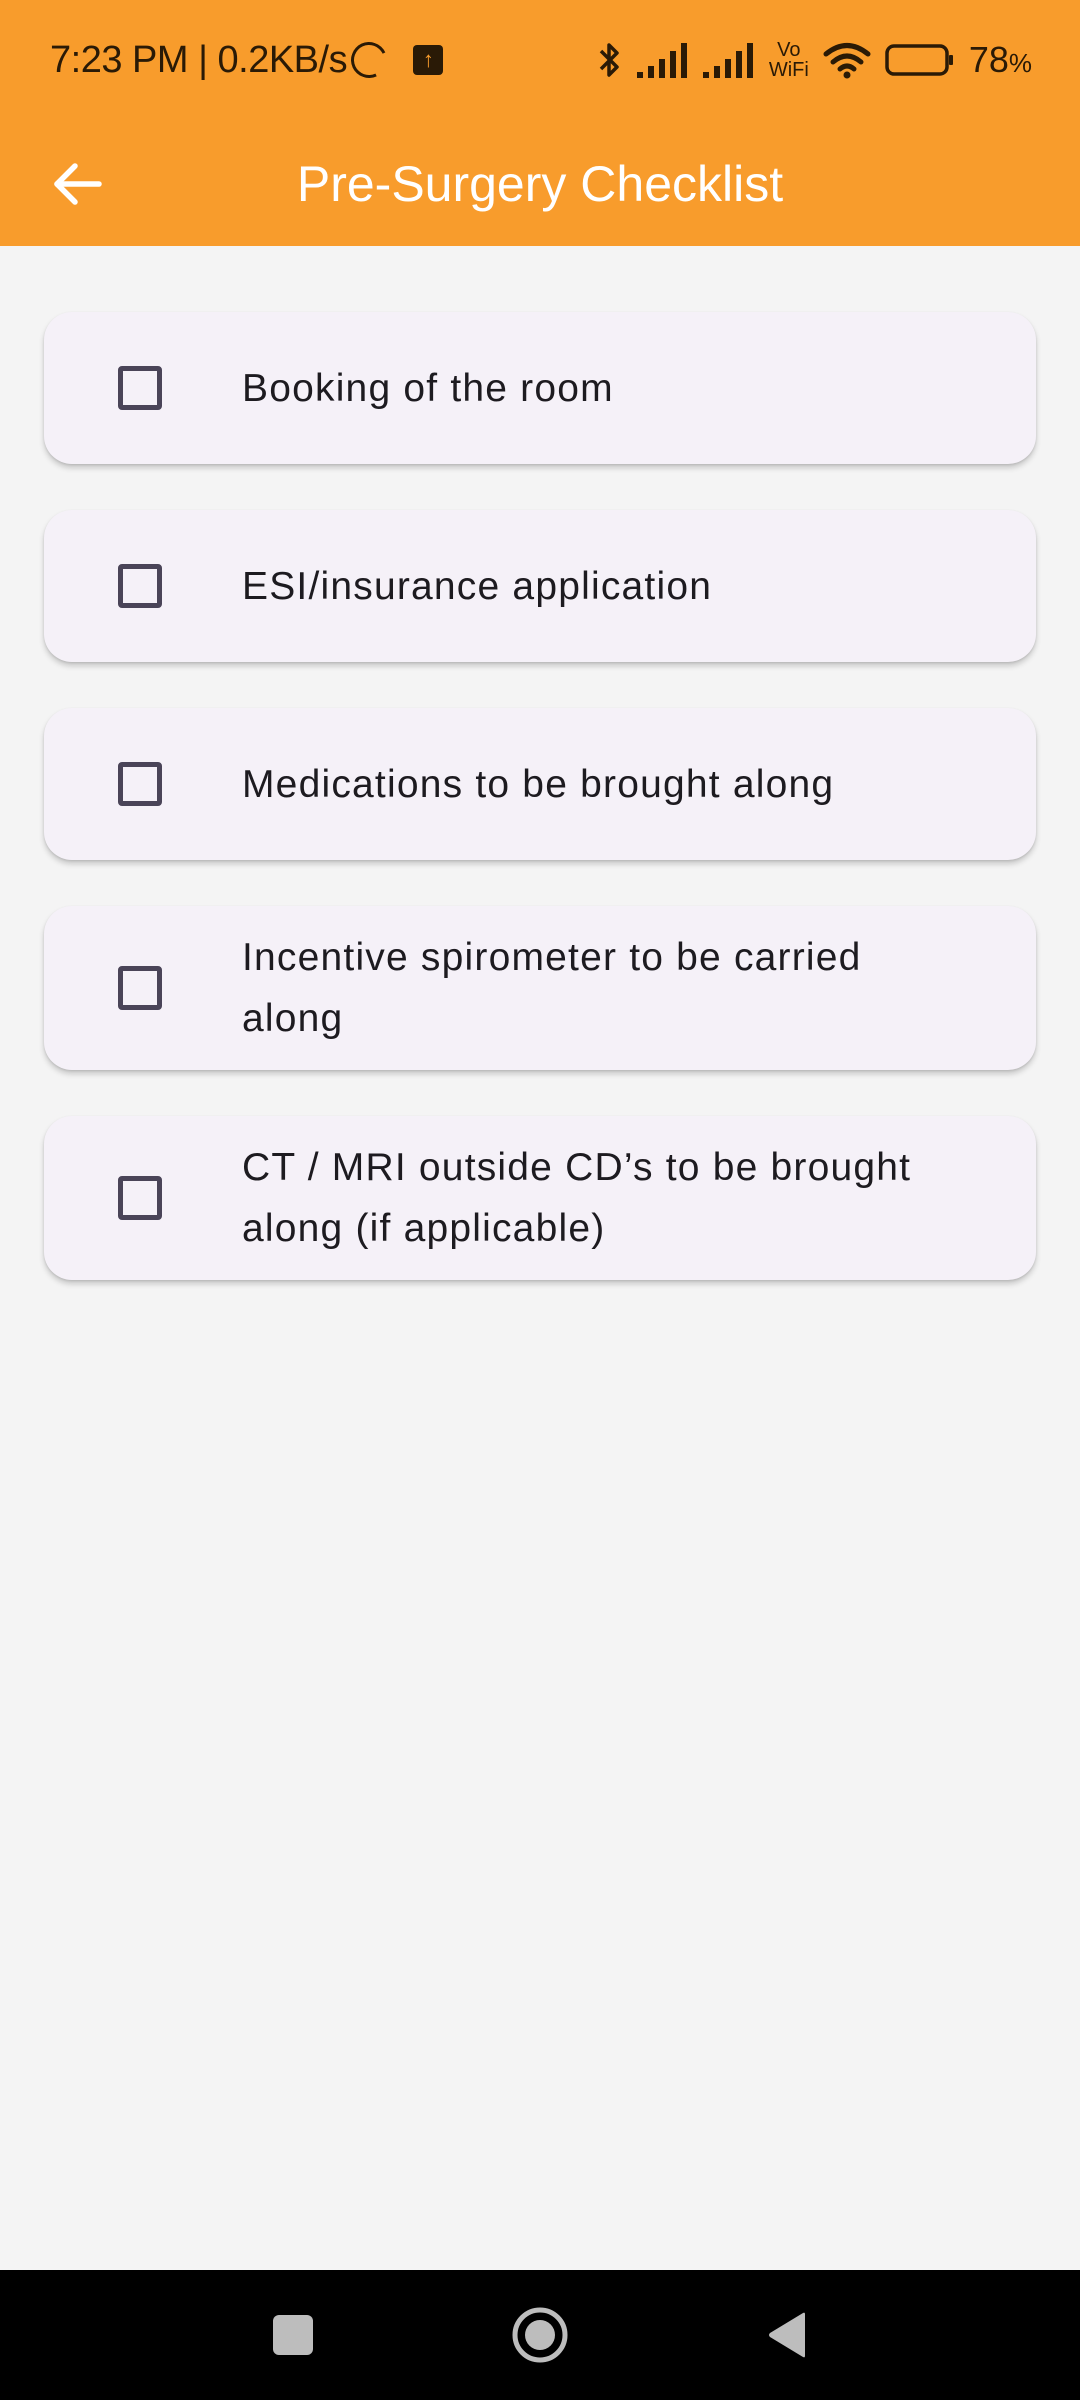  I want to click on vowifi-bottom: WiFi, so click(788, 70).